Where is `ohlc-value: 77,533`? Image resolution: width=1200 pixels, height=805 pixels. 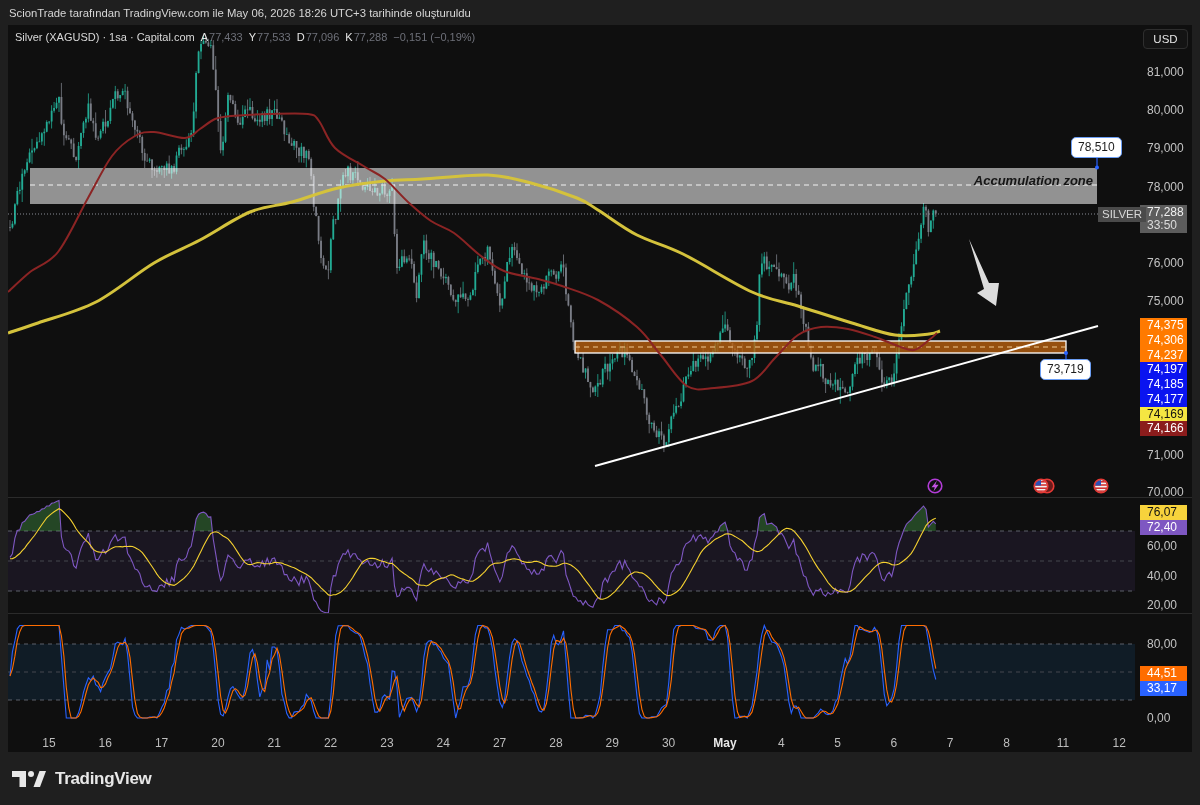
ohlc-value: 77,533 is located at coordinates (274, 37).